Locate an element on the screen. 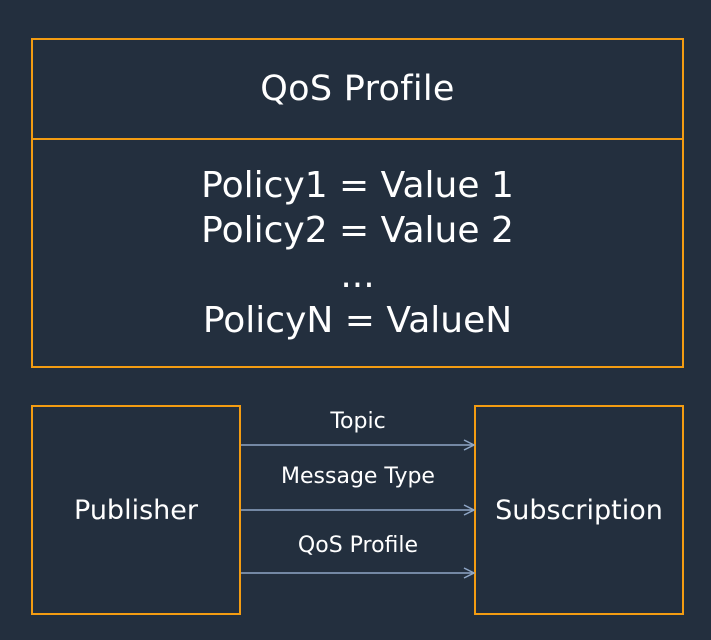 The width and height of the screenshot is (711, 640). subscription-node: Subscription is located at coordinates (579, 510).